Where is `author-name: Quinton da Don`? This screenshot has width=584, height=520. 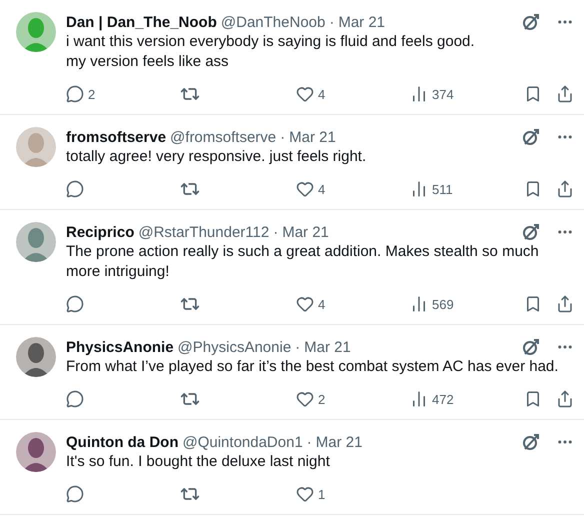
author-name: Quinton da Don is located at coordinates (122, 442).